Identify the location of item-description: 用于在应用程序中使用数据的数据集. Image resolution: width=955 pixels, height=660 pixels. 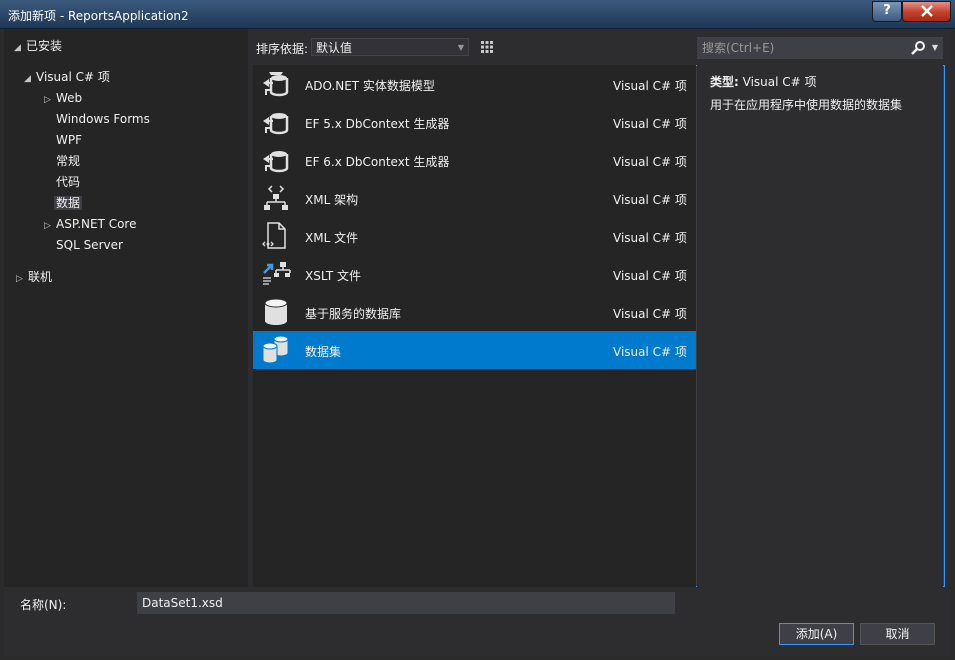
(806, 105).